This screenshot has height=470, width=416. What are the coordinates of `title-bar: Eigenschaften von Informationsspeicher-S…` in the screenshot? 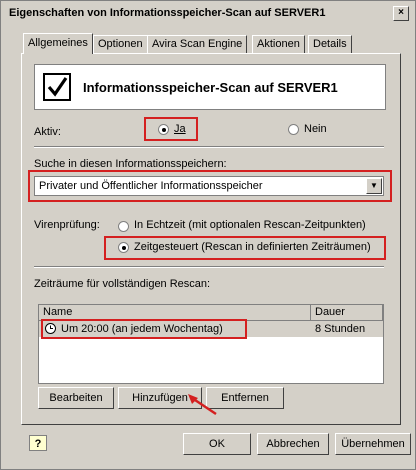 It's located at (208, 13).